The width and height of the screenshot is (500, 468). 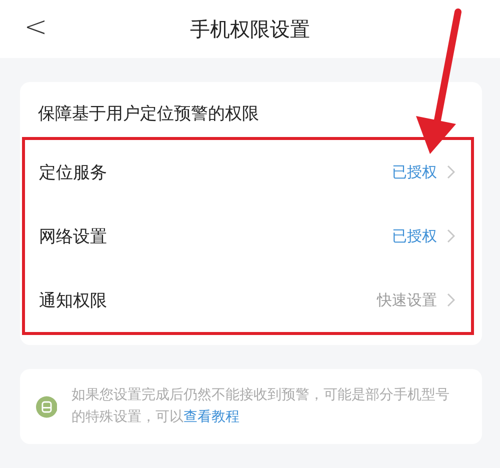 What do you see at coordinates (73, 173) in the screenshot?
I see `permission-label: 定位服务` at bounding box center [73, 173].